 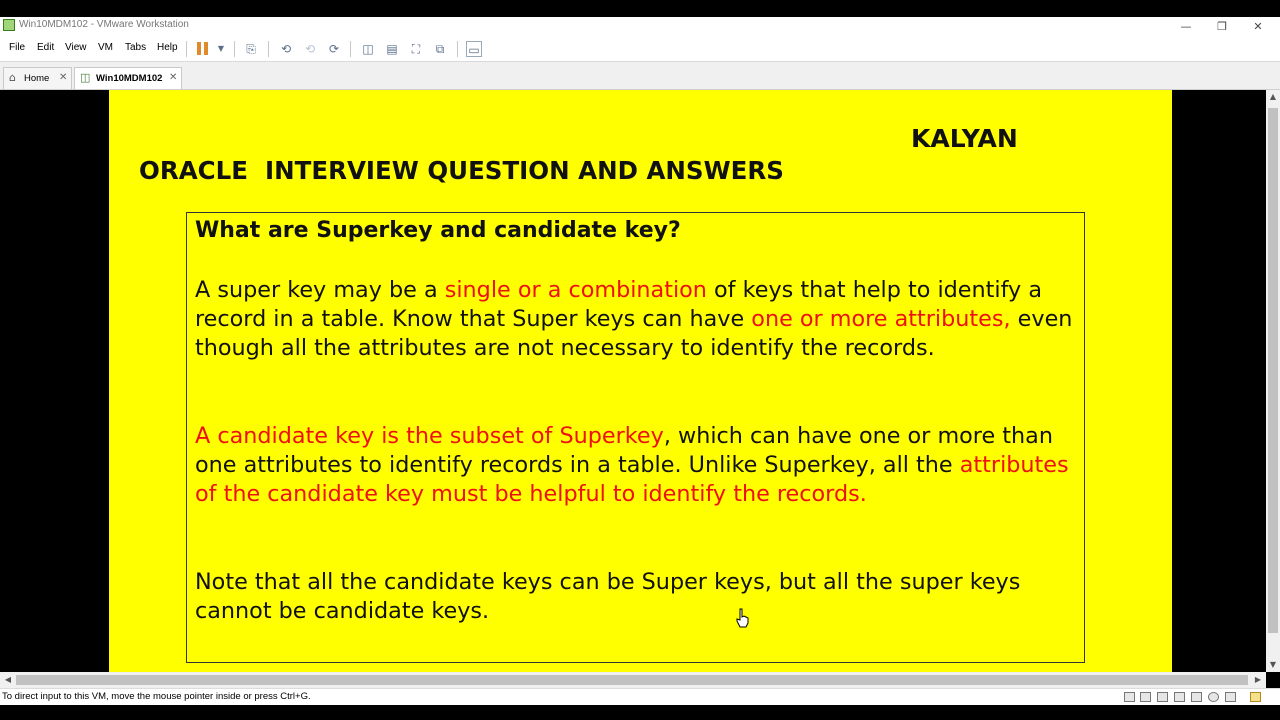 What do you see at coordinates (1273, 370) in the screenshot?
I see `vertical-scroll-thumb` at bounding box center [1273, 370].